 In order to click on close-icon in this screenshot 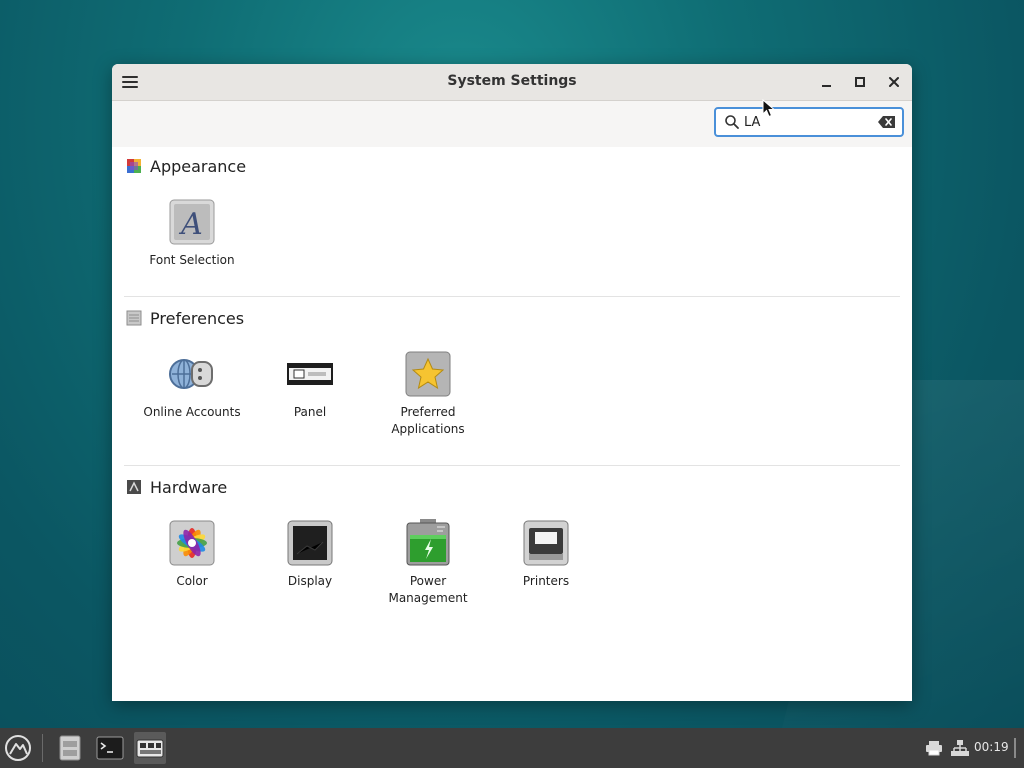, I will do `click(894, 82)`.